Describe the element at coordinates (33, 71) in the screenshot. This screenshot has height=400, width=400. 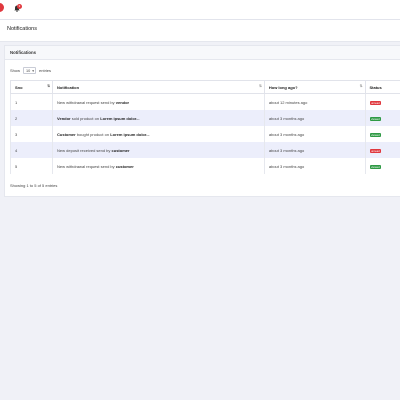
I see `chevron-down-icon: ▾` at that location.